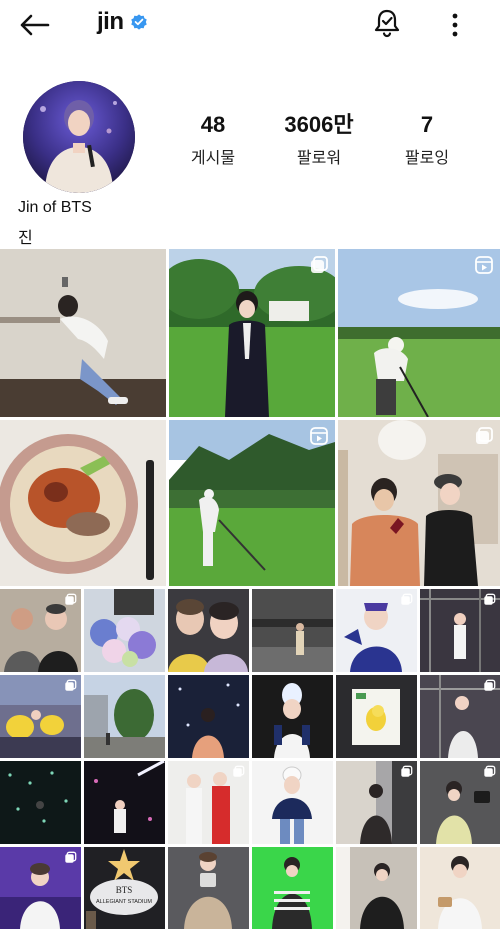  Describe the element at coordinates (213, 124) in the screenshot. I see `stat-posts-value: 48` at that location.